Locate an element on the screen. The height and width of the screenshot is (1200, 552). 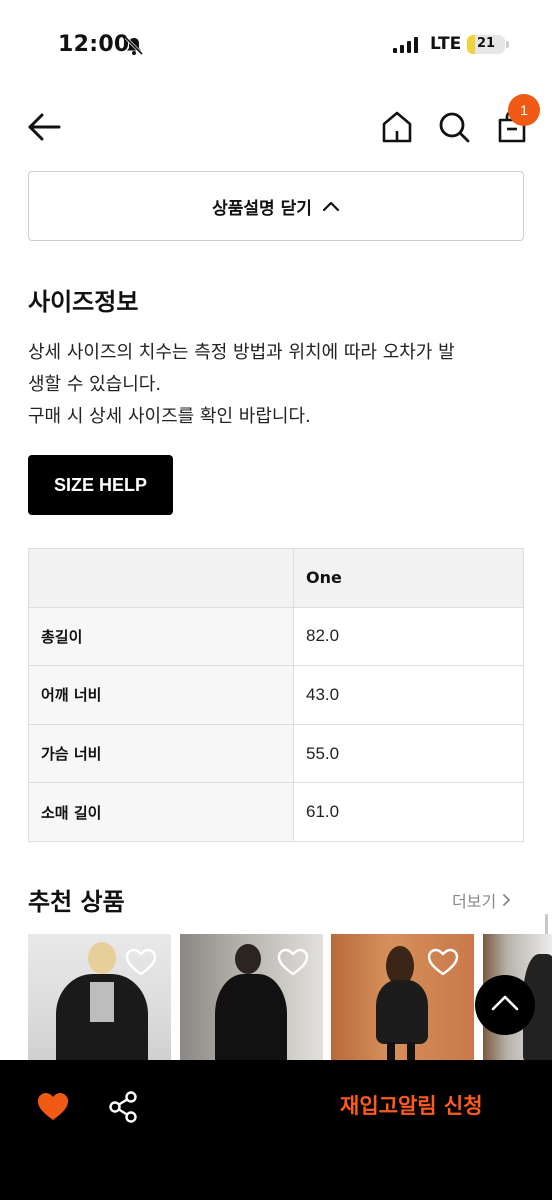
size-info-line: 상세 사이즈의 치수는 측정 방법과 위치에 따라 오차가 발 is located at coordinates (241, 352).